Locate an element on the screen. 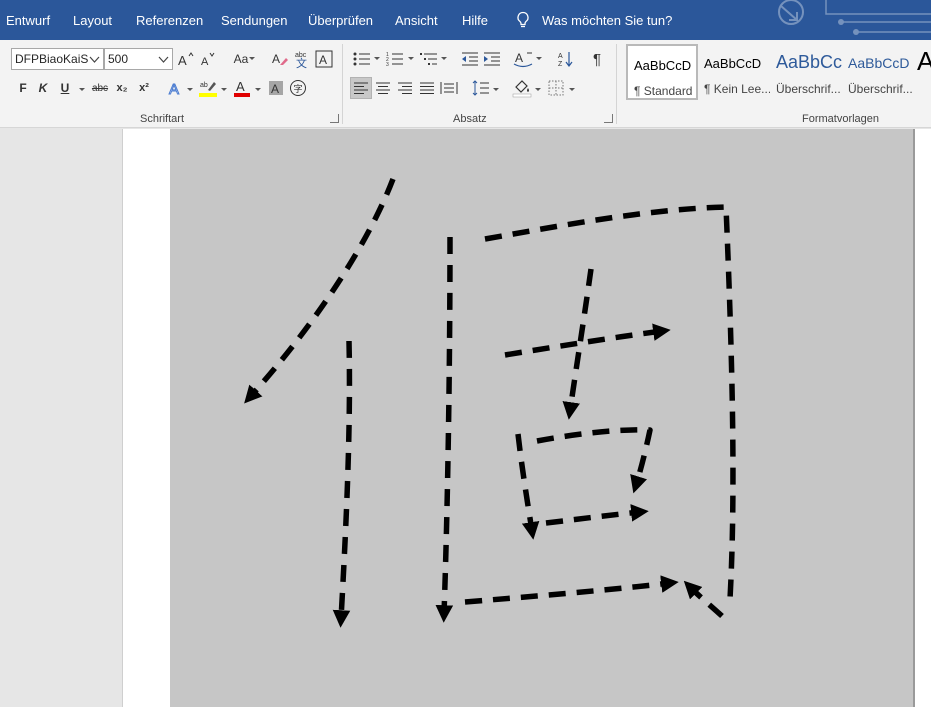 The height and width of the screenshot is (707, 931). line-spacing-icon is located at coordinates (481, 88).